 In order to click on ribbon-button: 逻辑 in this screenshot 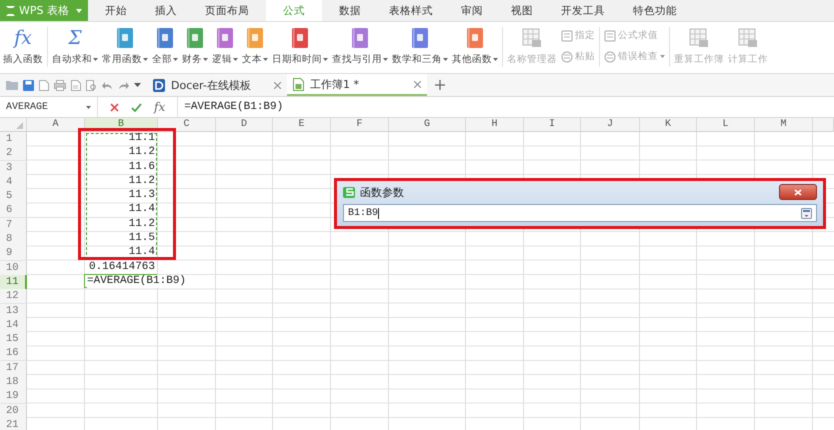, I will do `click(225, 49)`.